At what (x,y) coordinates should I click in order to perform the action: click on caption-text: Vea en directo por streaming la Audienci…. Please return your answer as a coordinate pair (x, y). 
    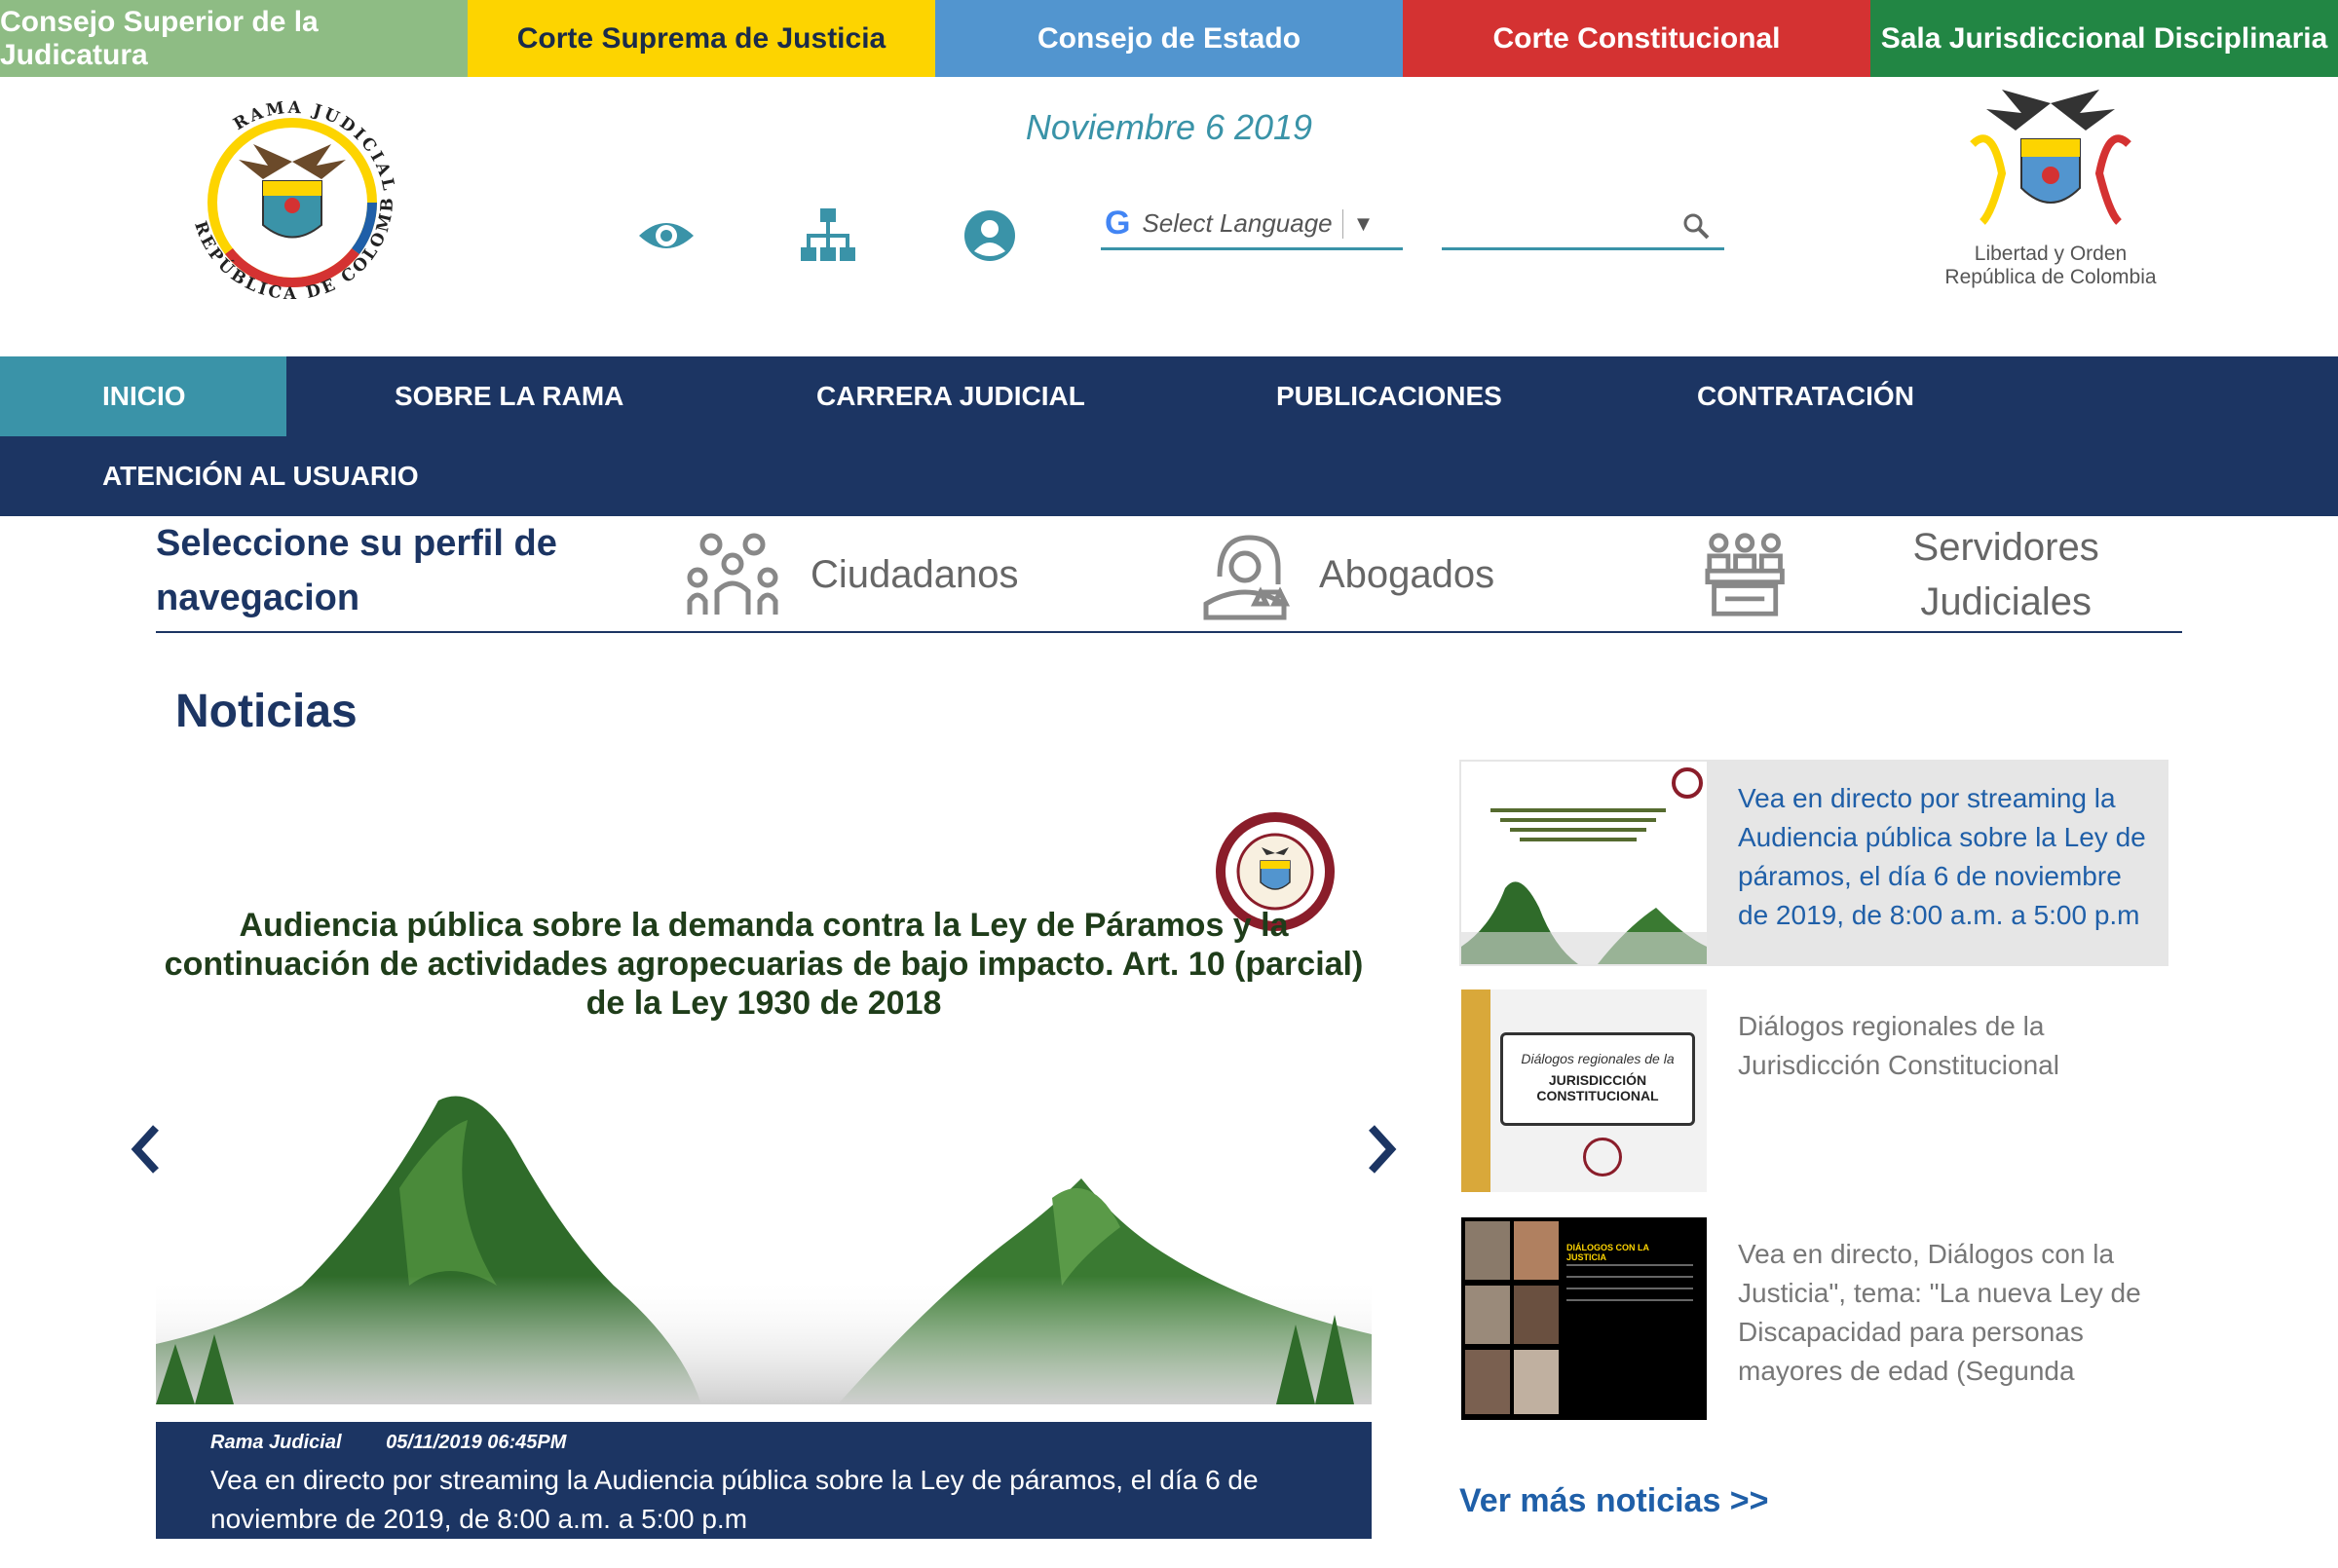
    Looking at the image, I should click on (734, 1499).